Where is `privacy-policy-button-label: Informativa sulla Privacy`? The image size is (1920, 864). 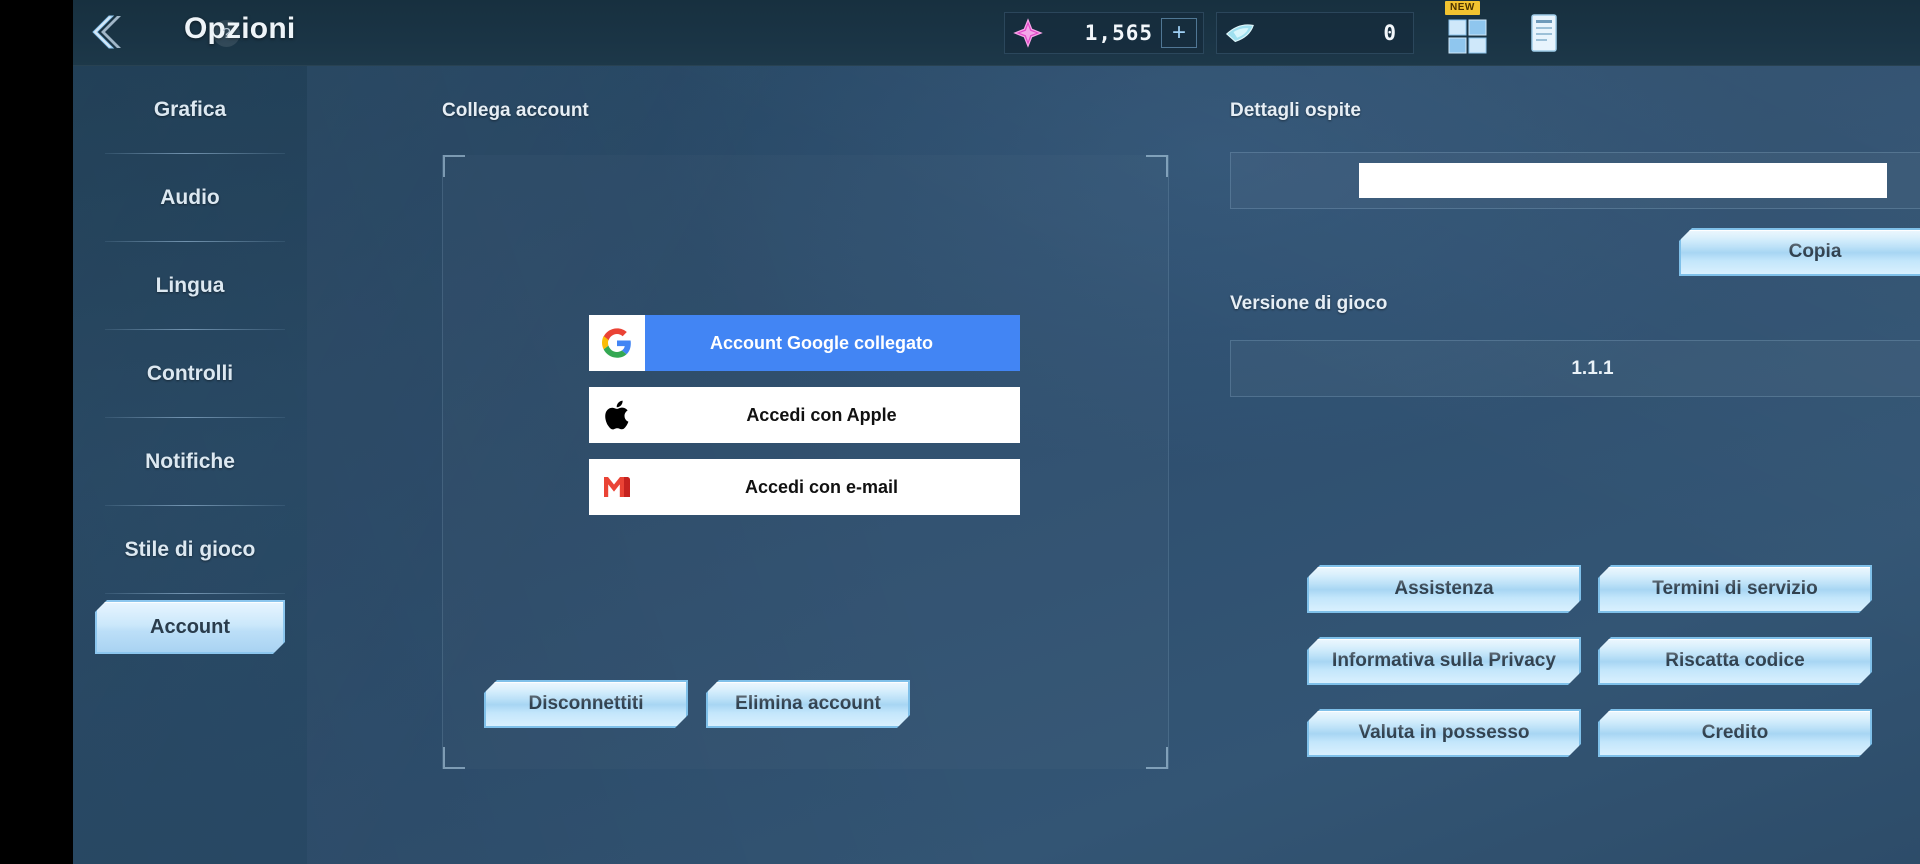
privacy-policy-button-label: Informativa sulla Privacy is located at coordinates (1444, 660).